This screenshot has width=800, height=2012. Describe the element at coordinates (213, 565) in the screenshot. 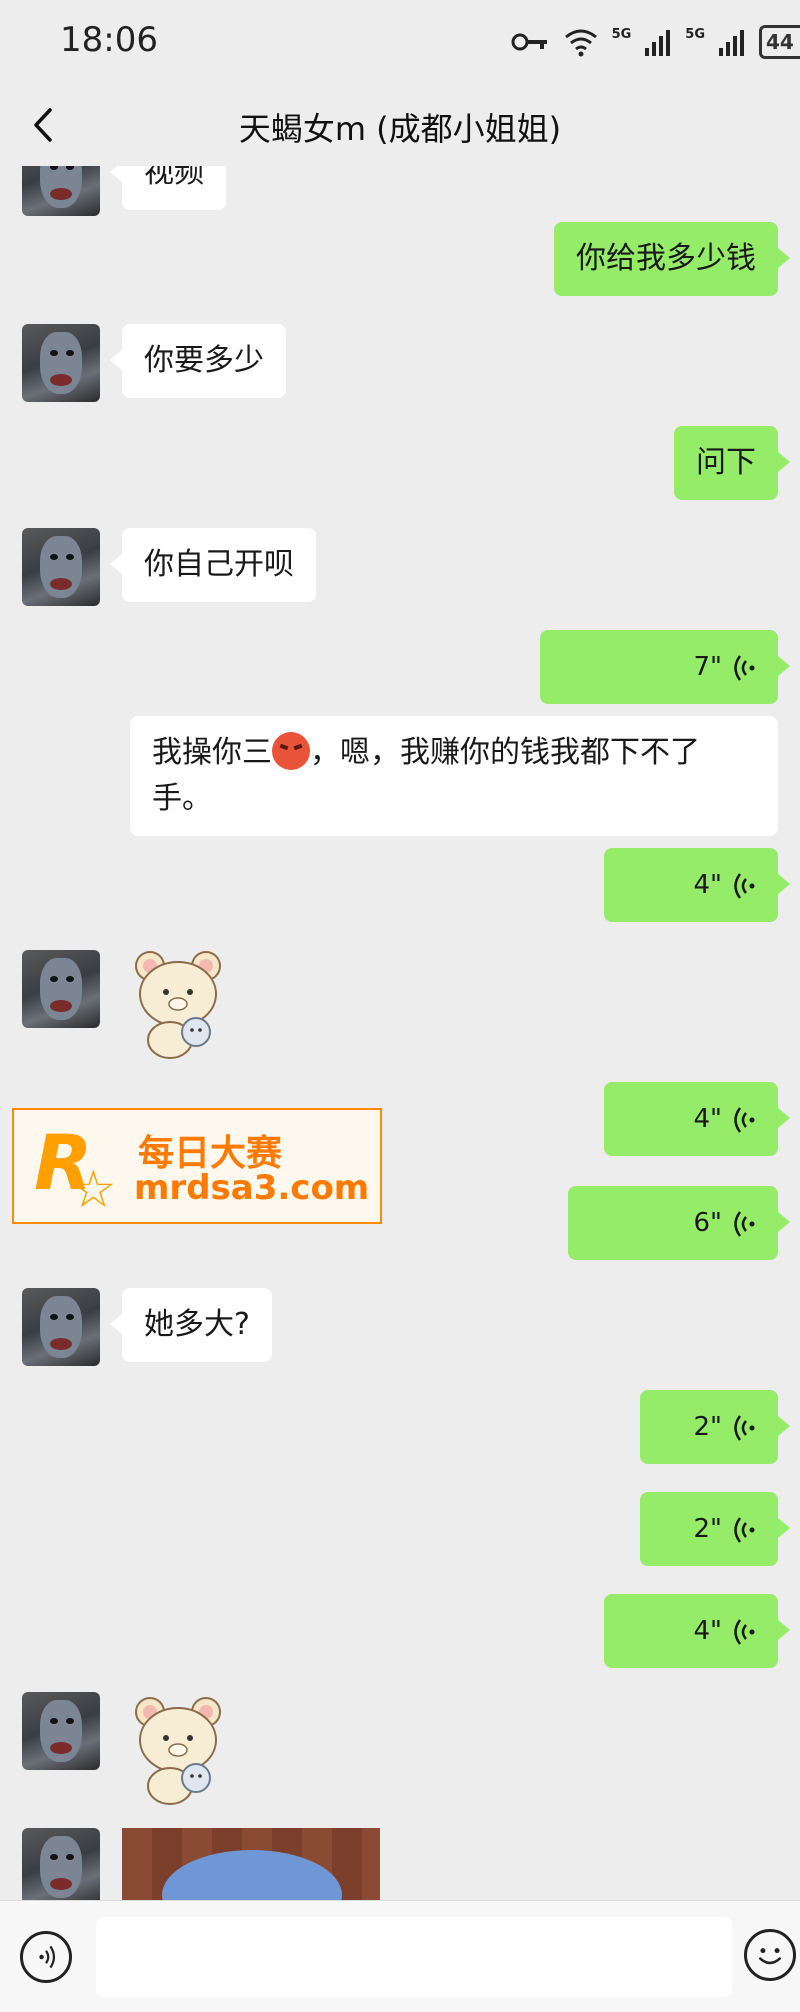

I see `message-bubble-received: 你自己开呗` at that location.